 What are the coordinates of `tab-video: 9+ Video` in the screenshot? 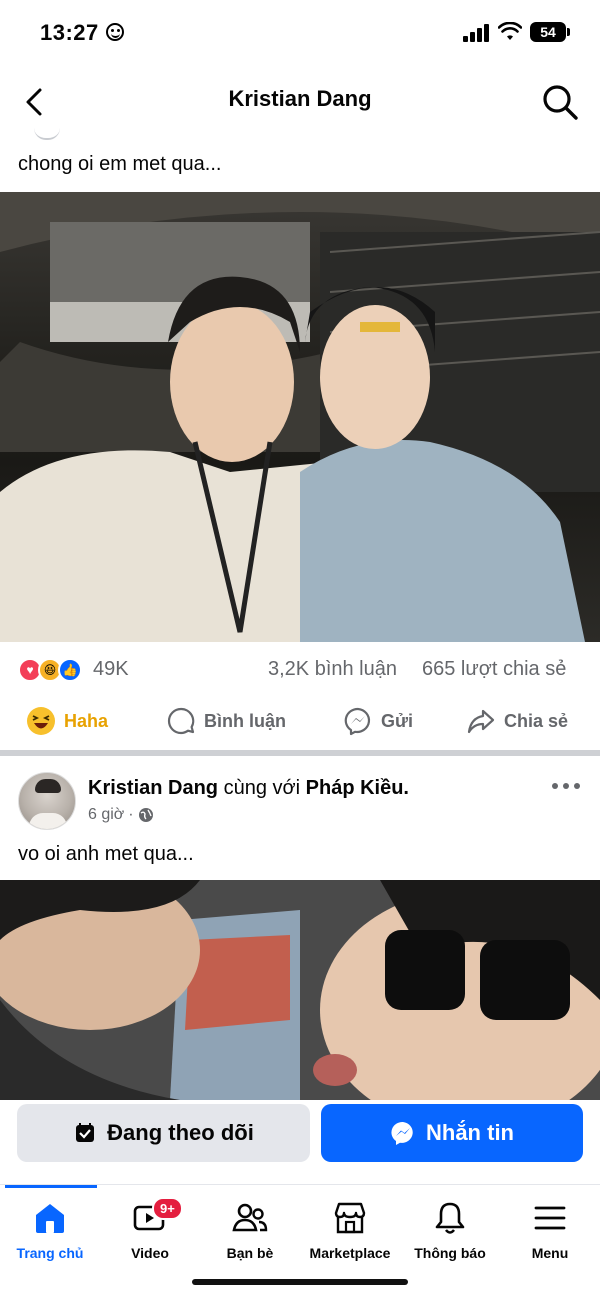 It's located at (150, 1233).